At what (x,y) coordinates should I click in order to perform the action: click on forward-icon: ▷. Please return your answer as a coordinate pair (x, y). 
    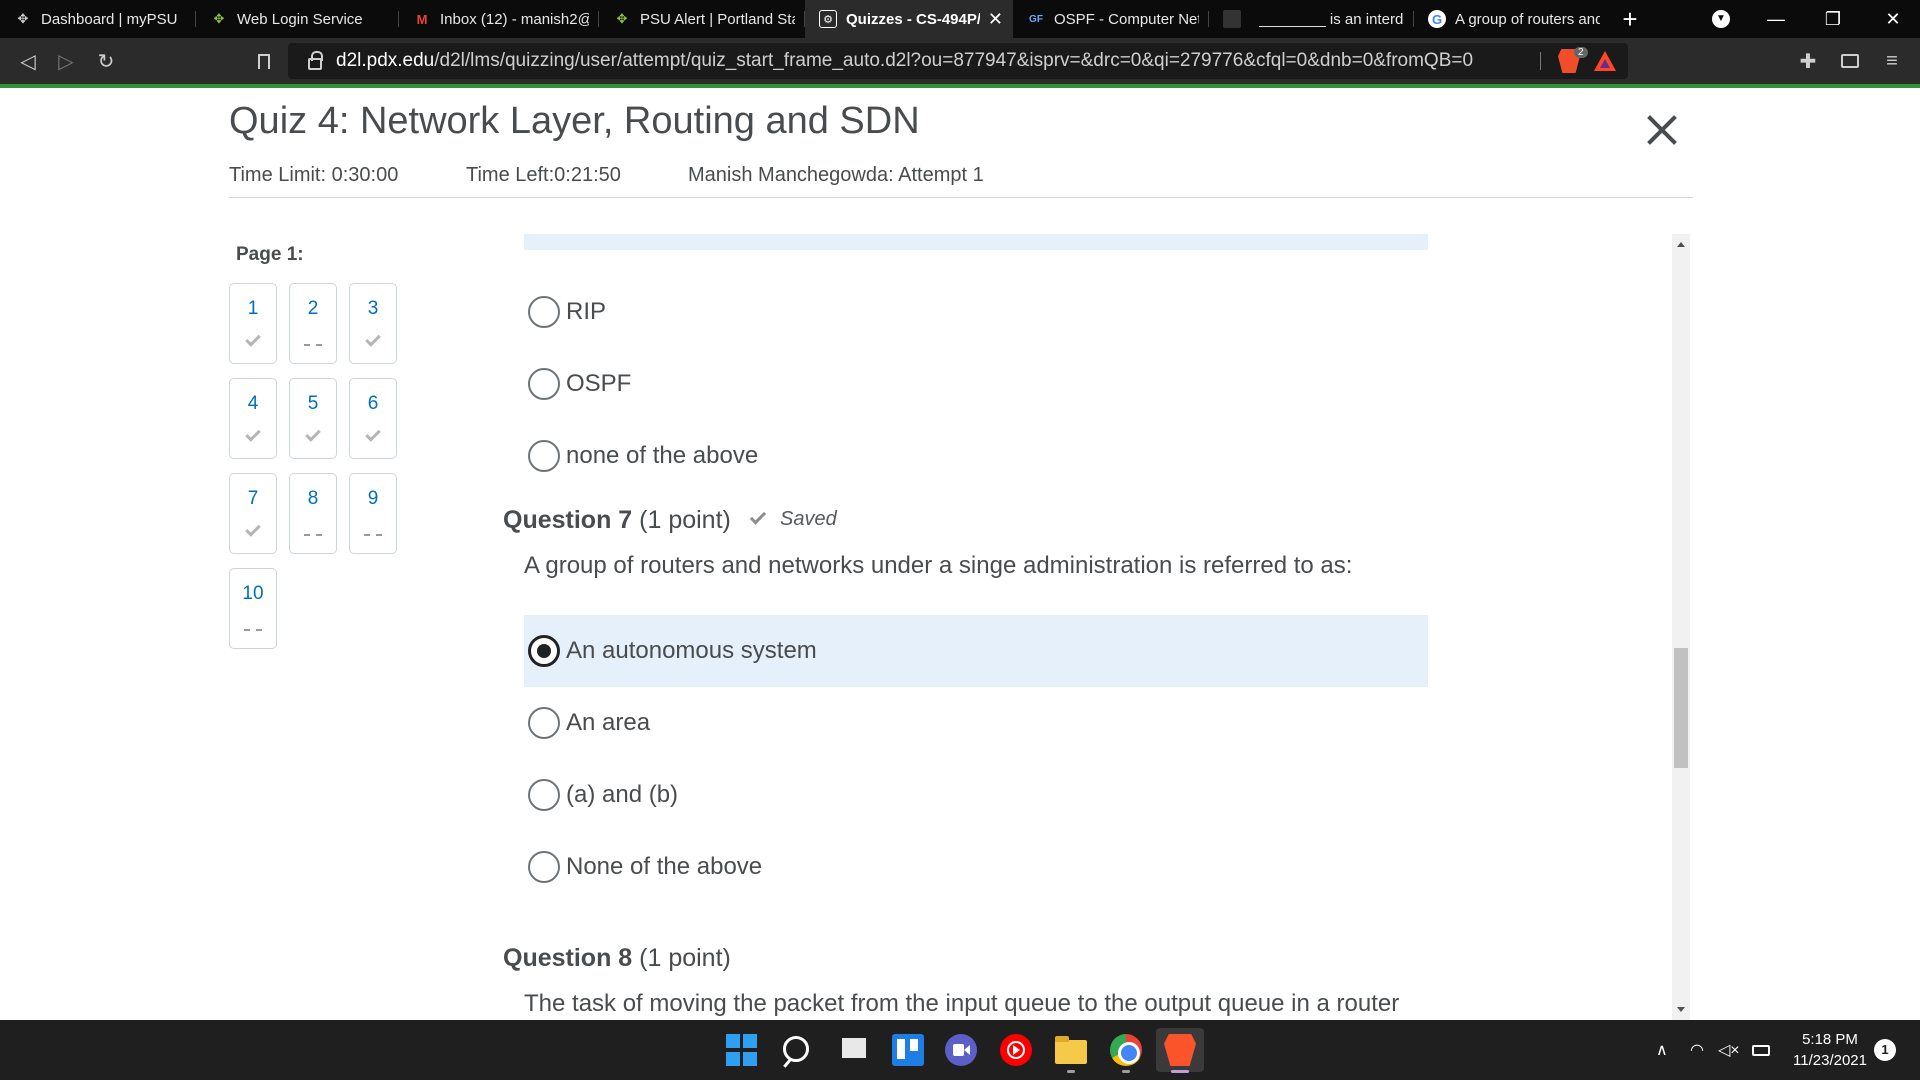
    Looking at the image, I should click on (66, 61).